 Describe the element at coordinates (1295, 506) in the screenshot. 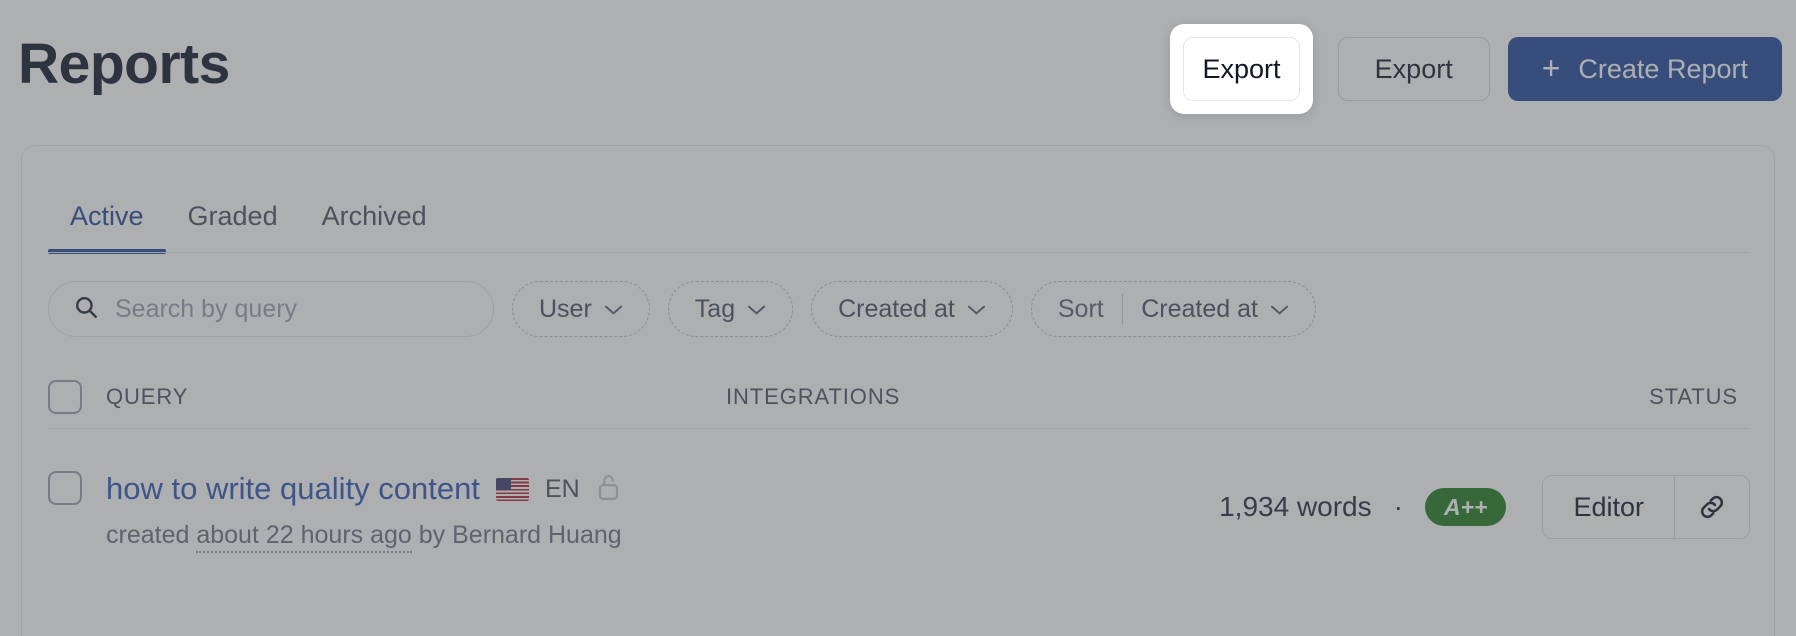

I see `word-count: 1,934 words` at that location.